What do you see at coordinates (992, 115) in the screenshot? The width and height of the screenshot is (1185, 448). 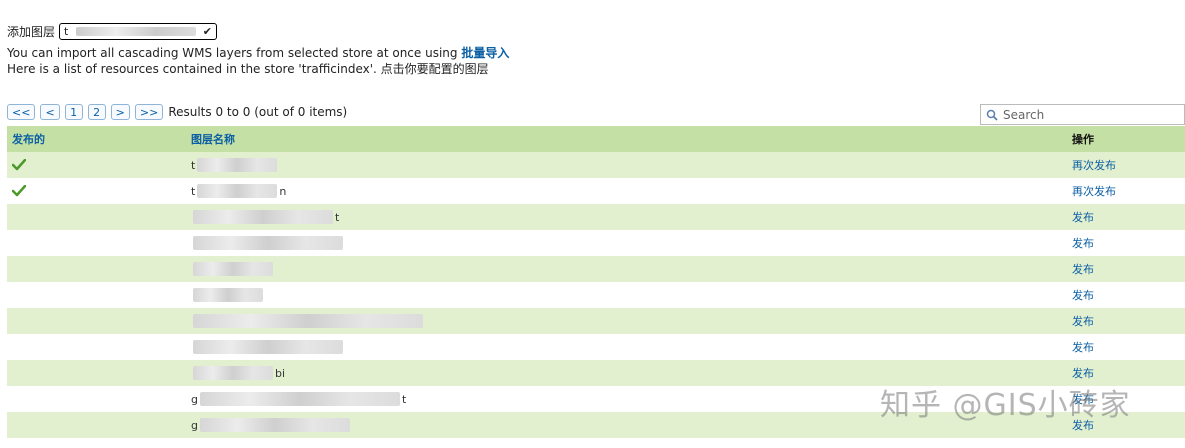 I see `search-icon` at bounding box center [992, 115].